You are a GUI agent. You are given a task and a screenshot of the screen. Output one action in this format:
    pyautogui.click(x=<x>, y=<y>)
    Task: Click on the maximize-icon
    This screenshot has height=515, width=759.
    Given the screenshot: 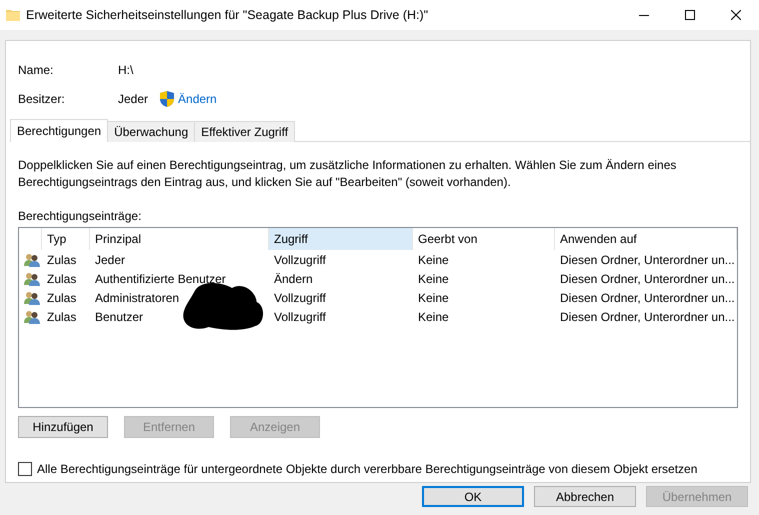 What is the action you would take?
    pyautogui.click(x=690, y=15)
    